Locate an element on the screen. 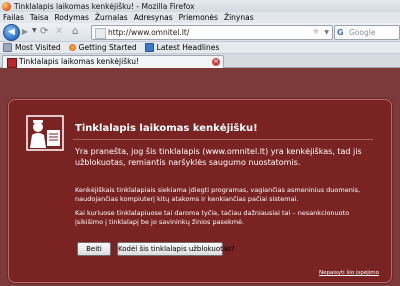 This screenshot has width=400, height=286. ignore-warning-link: Nepaisyti šio įspėjimo is located at coordinates (349, 273).